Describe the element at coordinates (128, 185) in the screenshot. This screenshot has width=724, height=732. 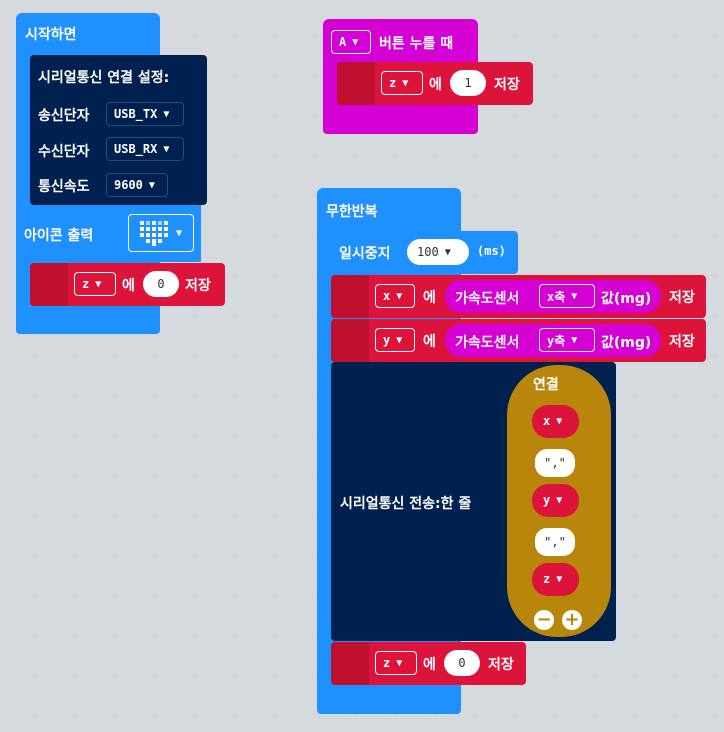
I see `baud-value: 9600` at that location.